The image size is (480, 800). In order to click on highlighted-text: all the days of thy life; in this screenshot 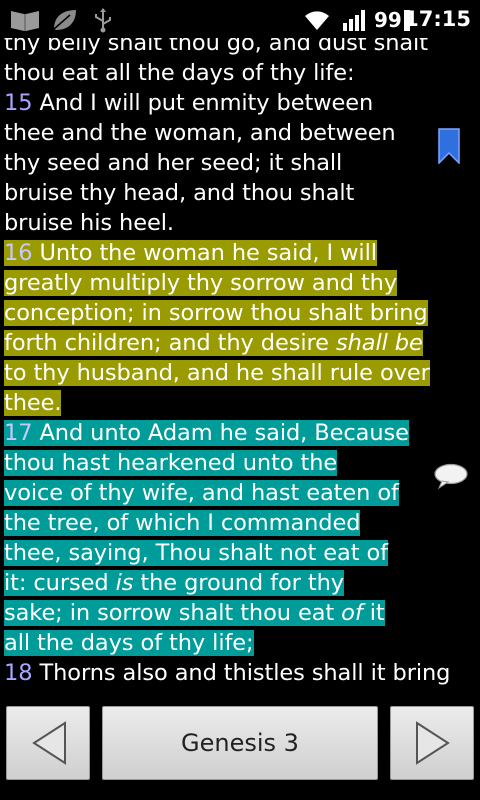, I will do `click(129, 643)`.